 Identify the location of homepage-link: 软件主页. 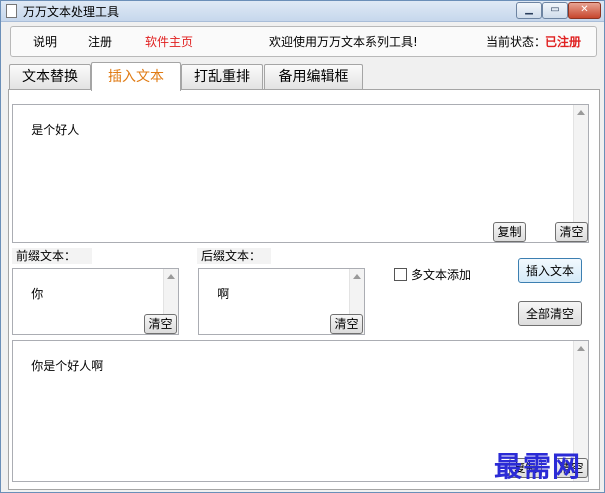
(169, 41).